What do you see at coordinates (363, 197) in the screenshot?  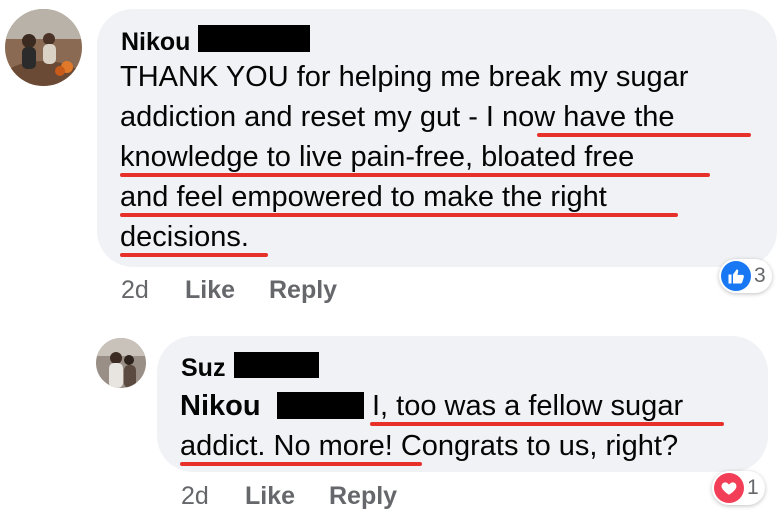 I see `comment-text-line: and feel empowered to make the right` at bounding box center [363, 197].